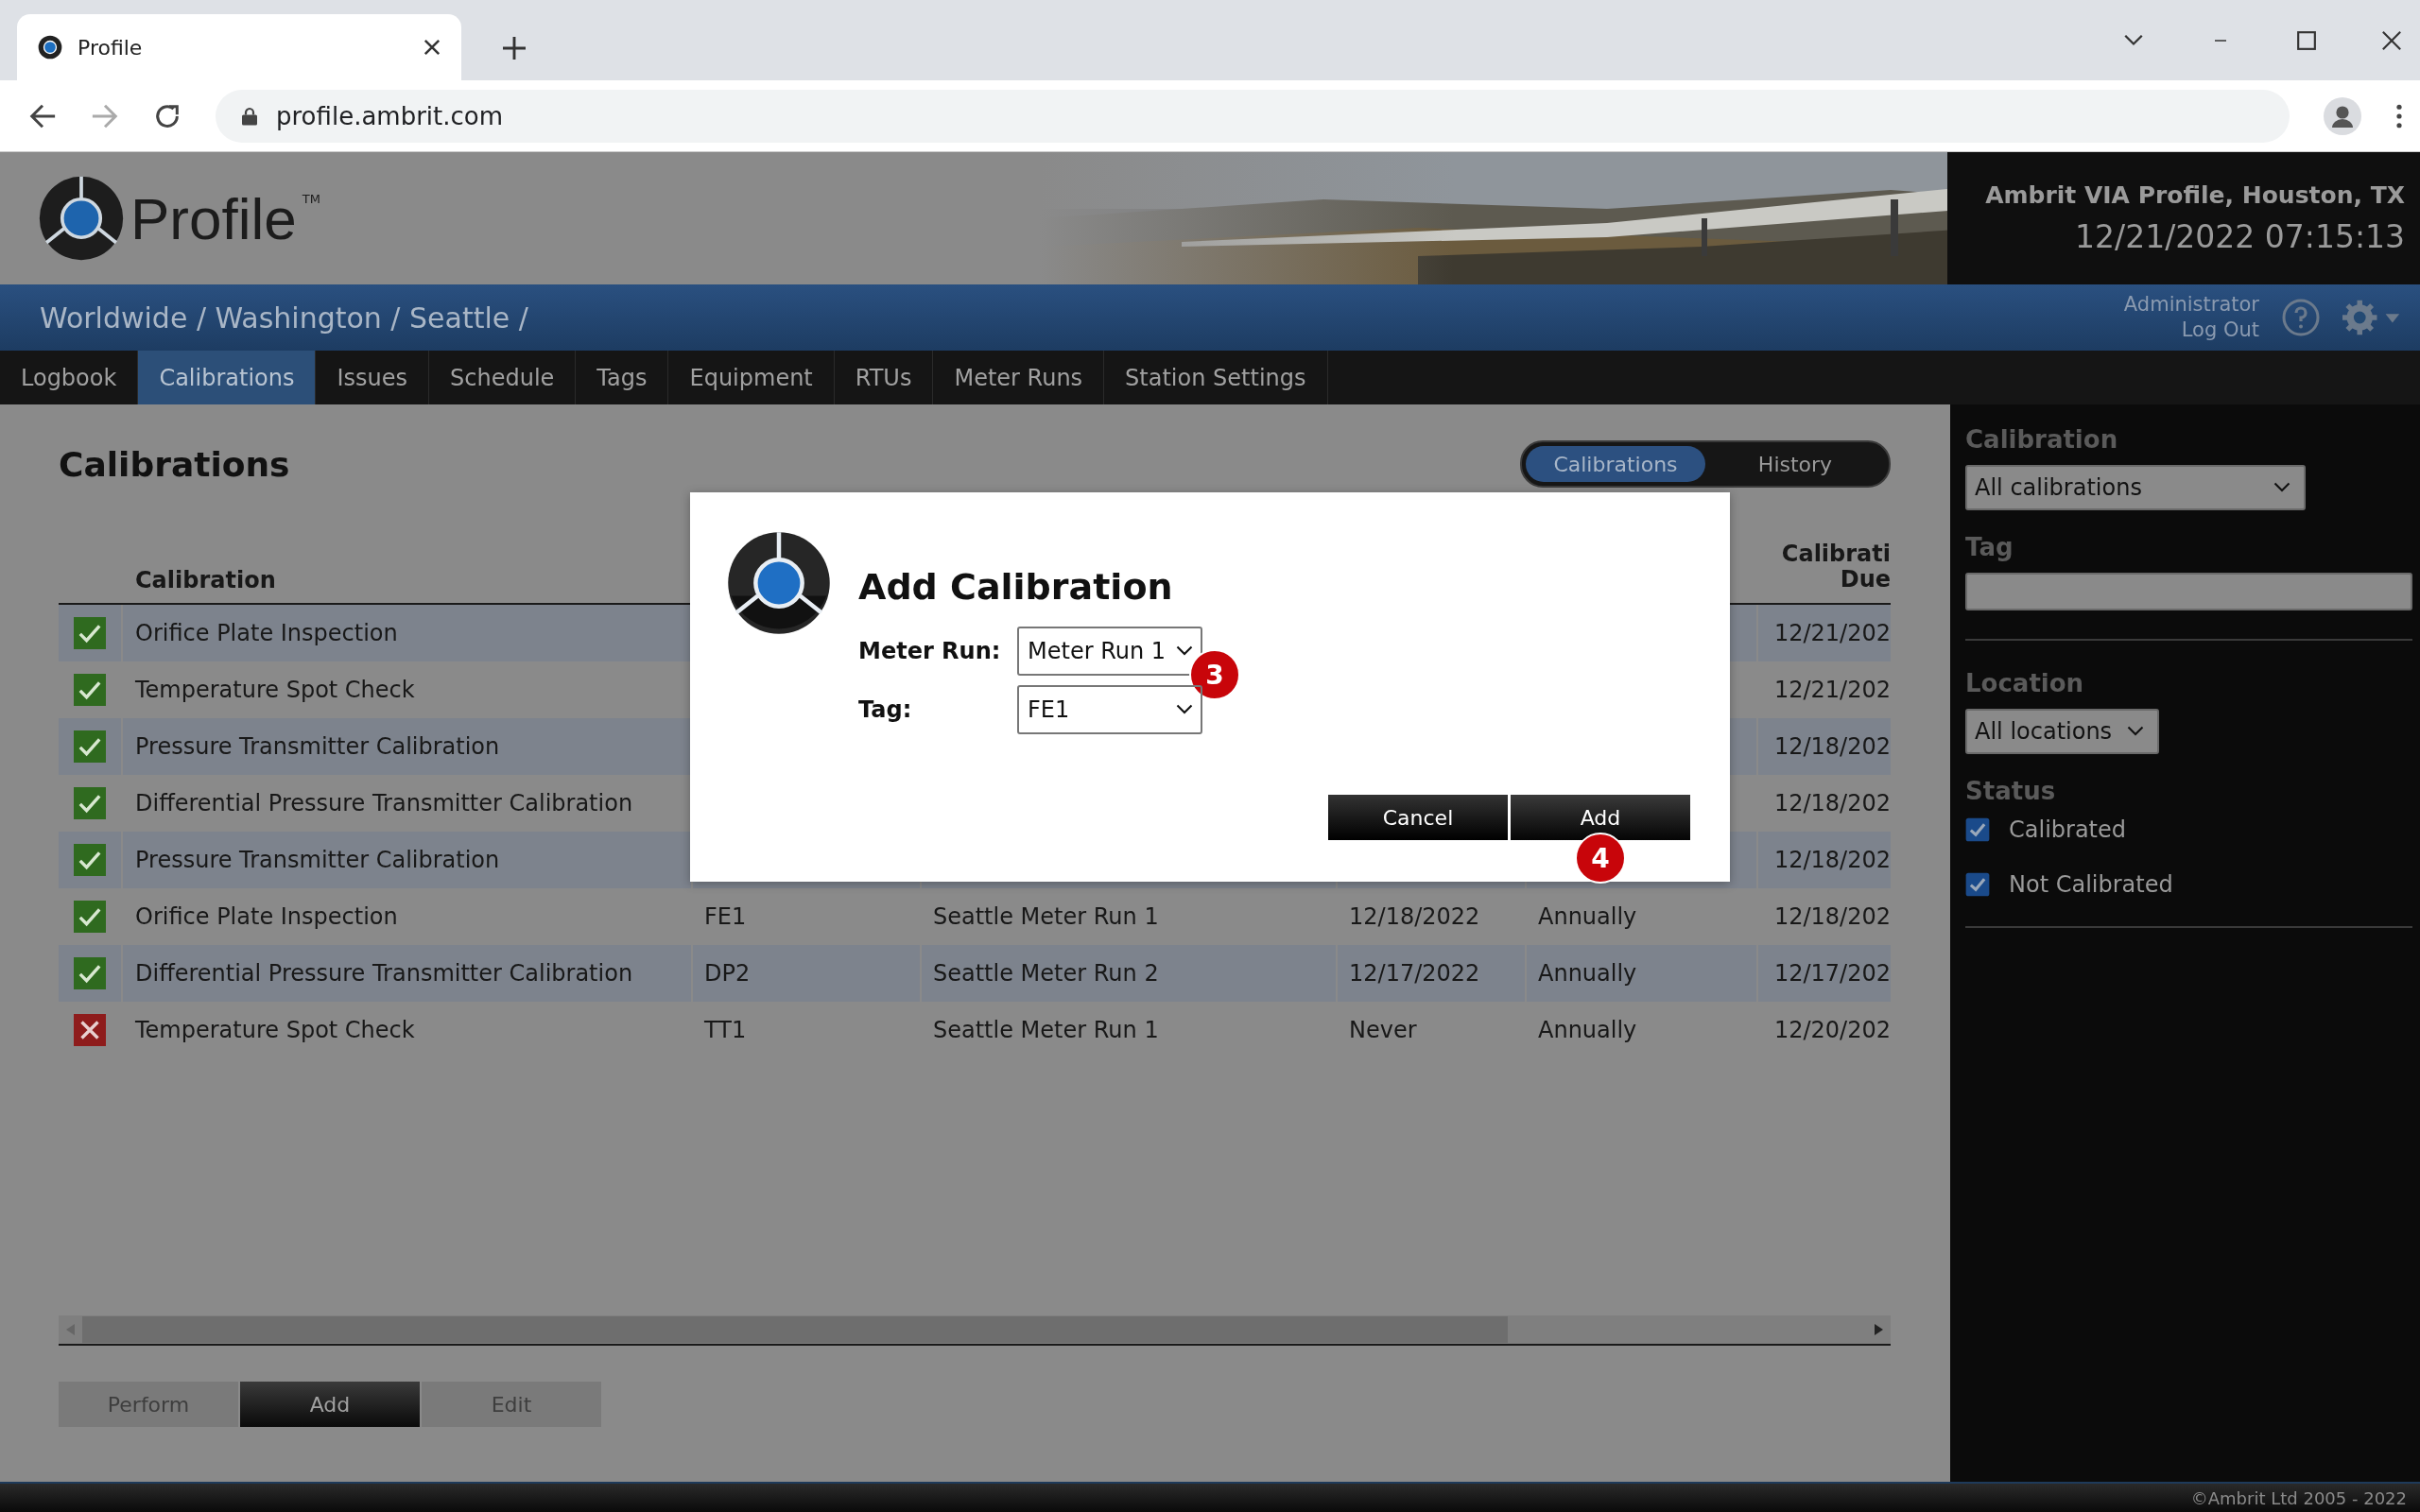  Describe the element at coordinates (213, 218) in the screenshot. I see `logo-text: Profile` at that location.